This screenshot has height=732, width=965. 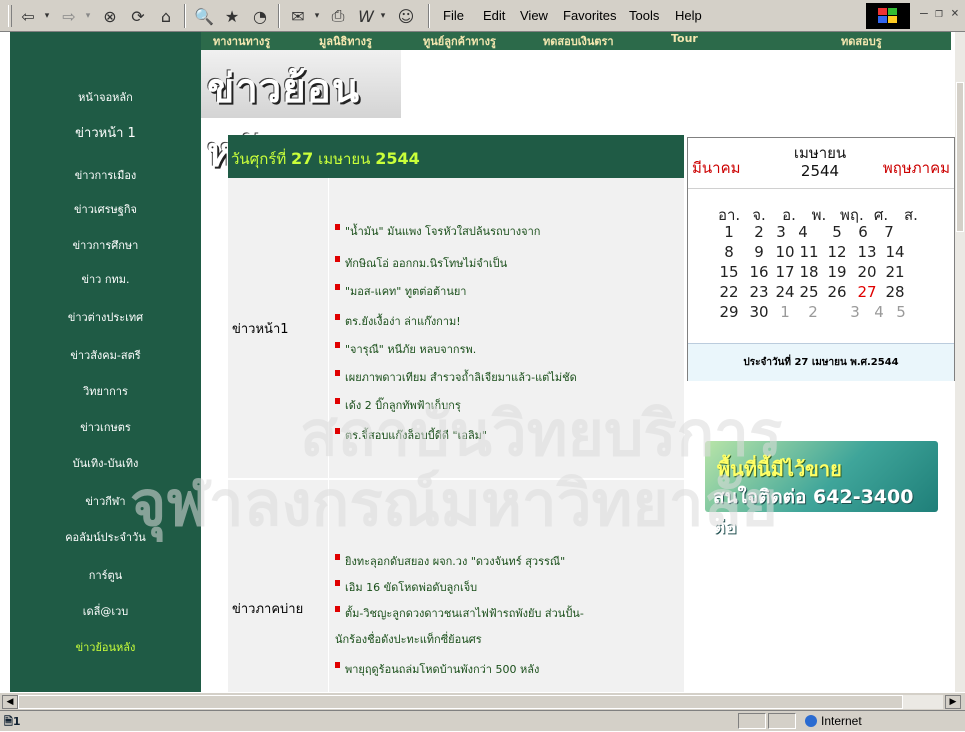 I want to click on restore-icon: ❐, so click(x=939, y=13).